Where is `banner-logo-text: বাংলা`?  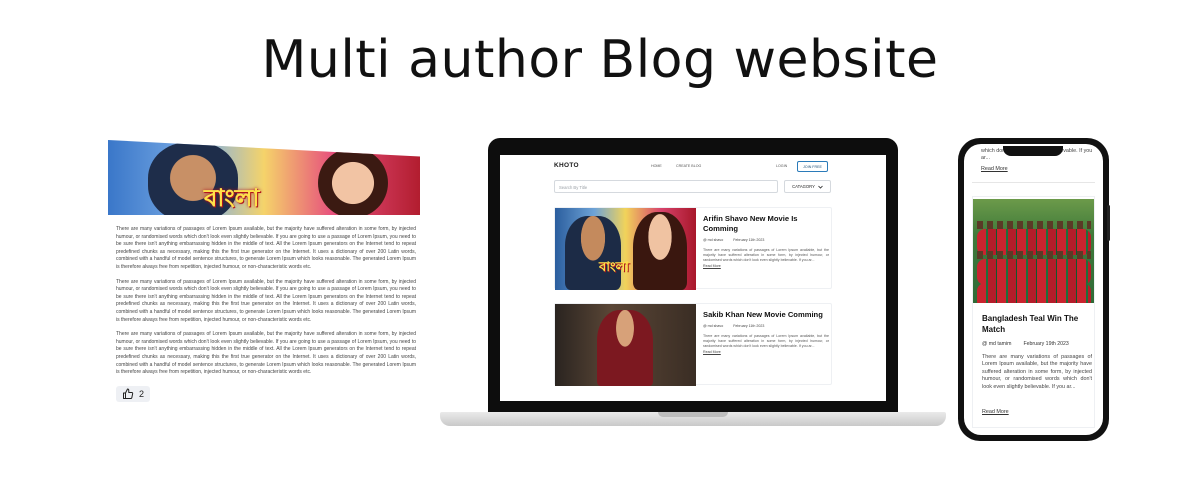 banner-logo-text: বাংলা is located at coordinates (232, 198).